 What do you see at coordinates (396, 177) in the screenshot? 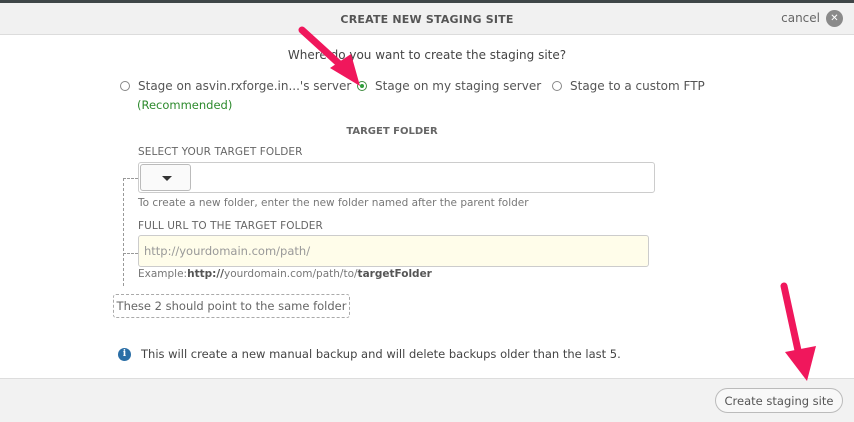
I see `target-folder-field` at bounding box center [396, 177].